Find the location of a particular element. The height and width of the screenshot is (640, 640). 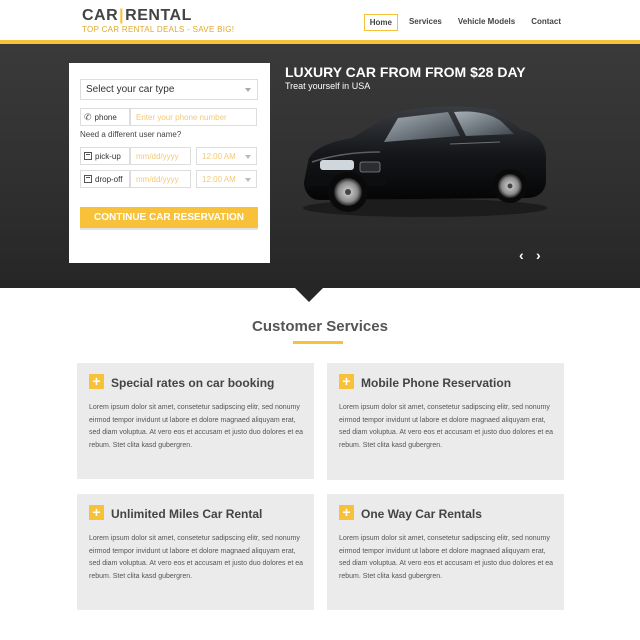

car-image is located at coordinates (425, 161).